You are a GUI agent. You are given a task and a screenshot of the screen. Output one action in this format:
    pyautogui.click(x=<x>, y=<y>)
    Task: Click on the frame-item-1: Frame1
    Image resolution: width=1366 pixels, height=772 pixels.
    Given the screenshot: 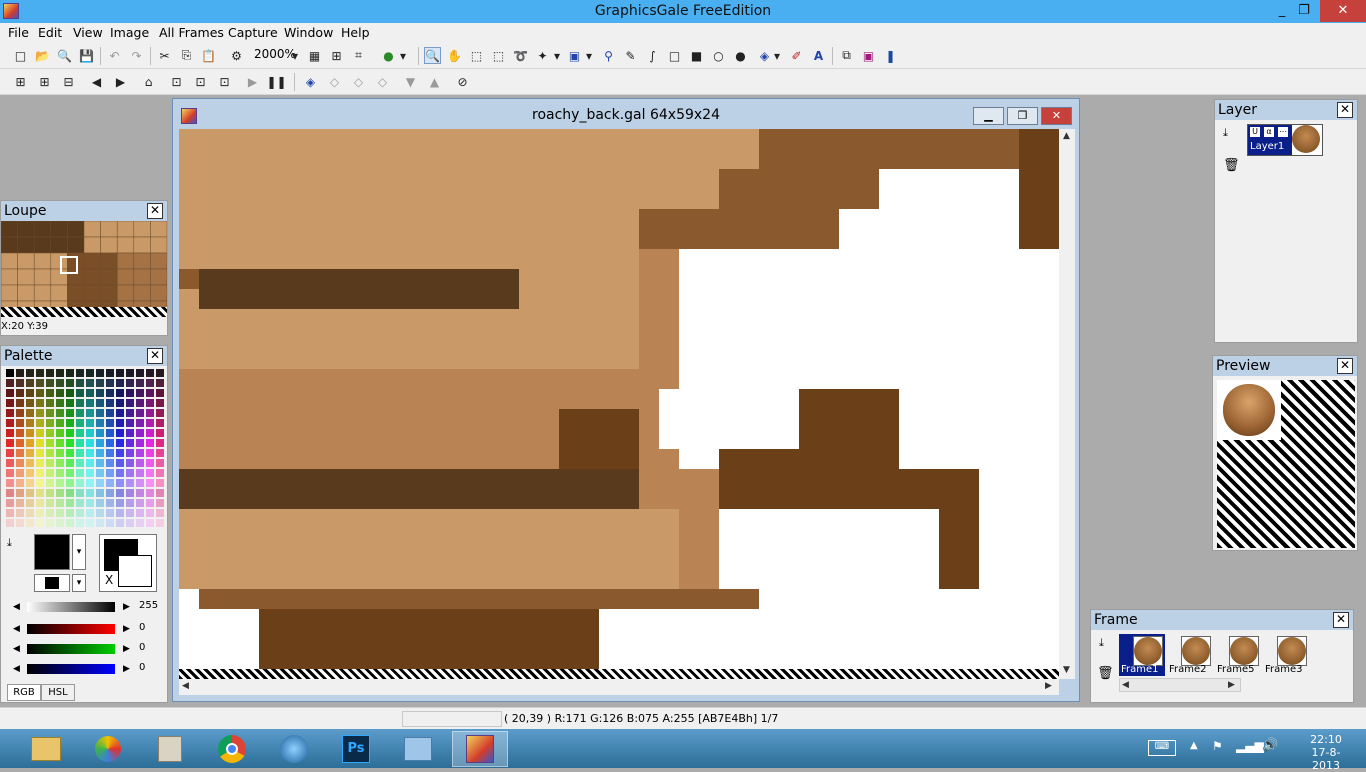 What is the action you would take?
    pyautogui.click(x=1142, y=655)
    